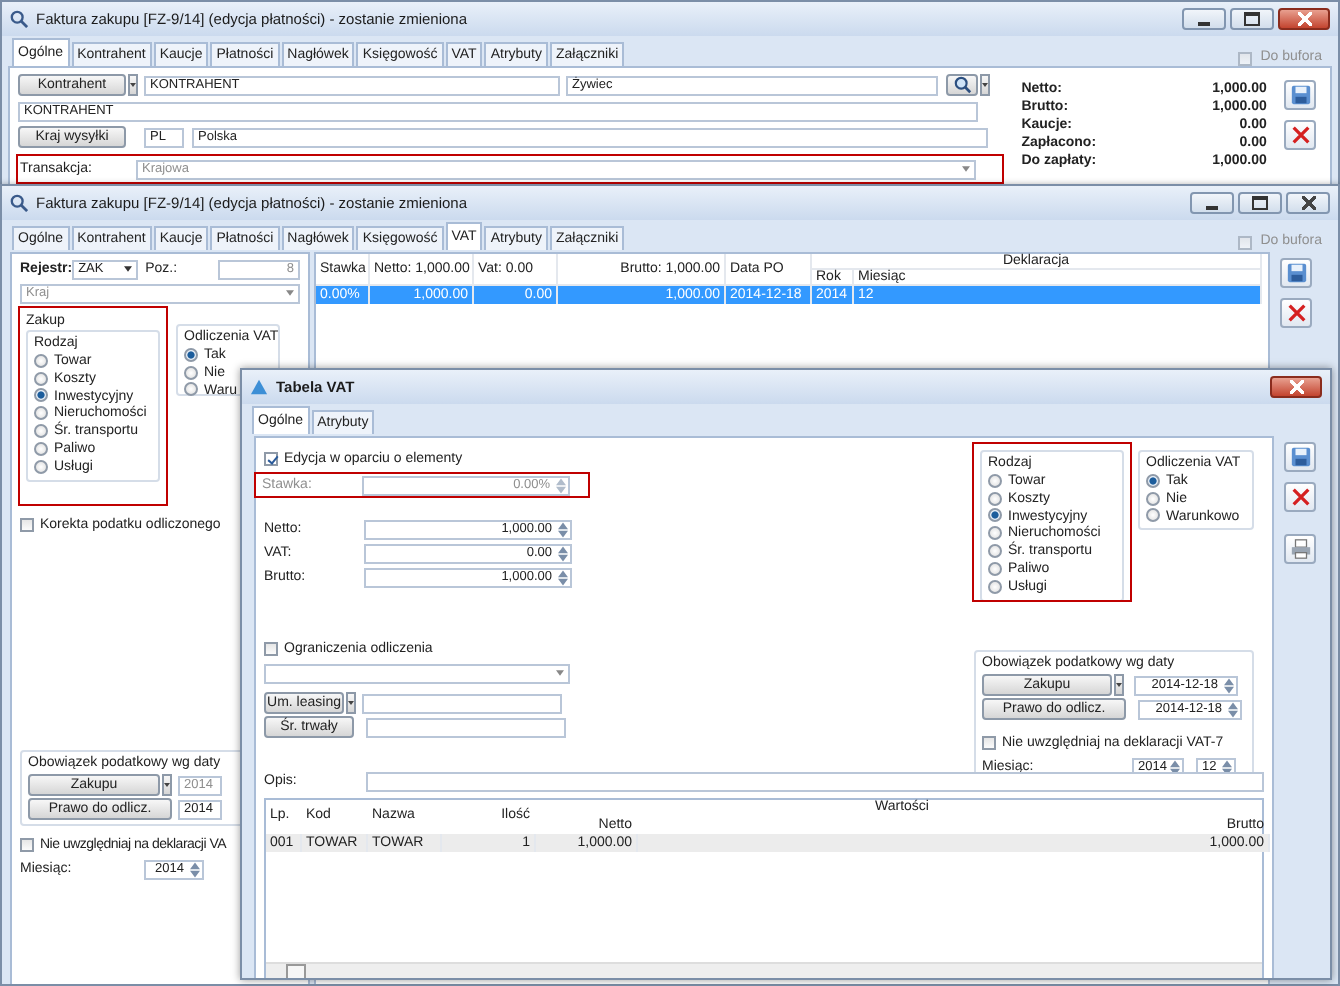 Image resolution: width=1340 pixels, height=986 pixels. I want to click on printer-icon, so click(1300, 549).